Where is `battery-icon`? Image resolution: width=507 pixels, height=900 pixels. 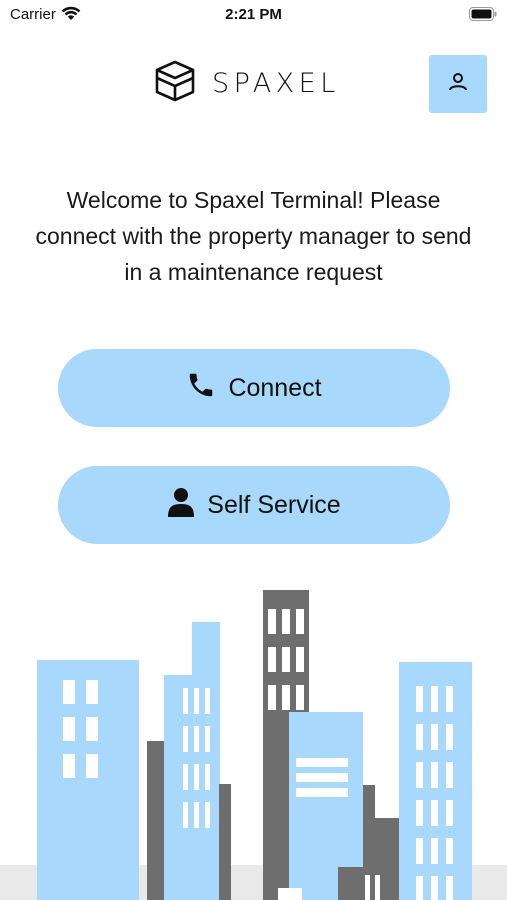 battery-icon is located at coordinates (483, 16).